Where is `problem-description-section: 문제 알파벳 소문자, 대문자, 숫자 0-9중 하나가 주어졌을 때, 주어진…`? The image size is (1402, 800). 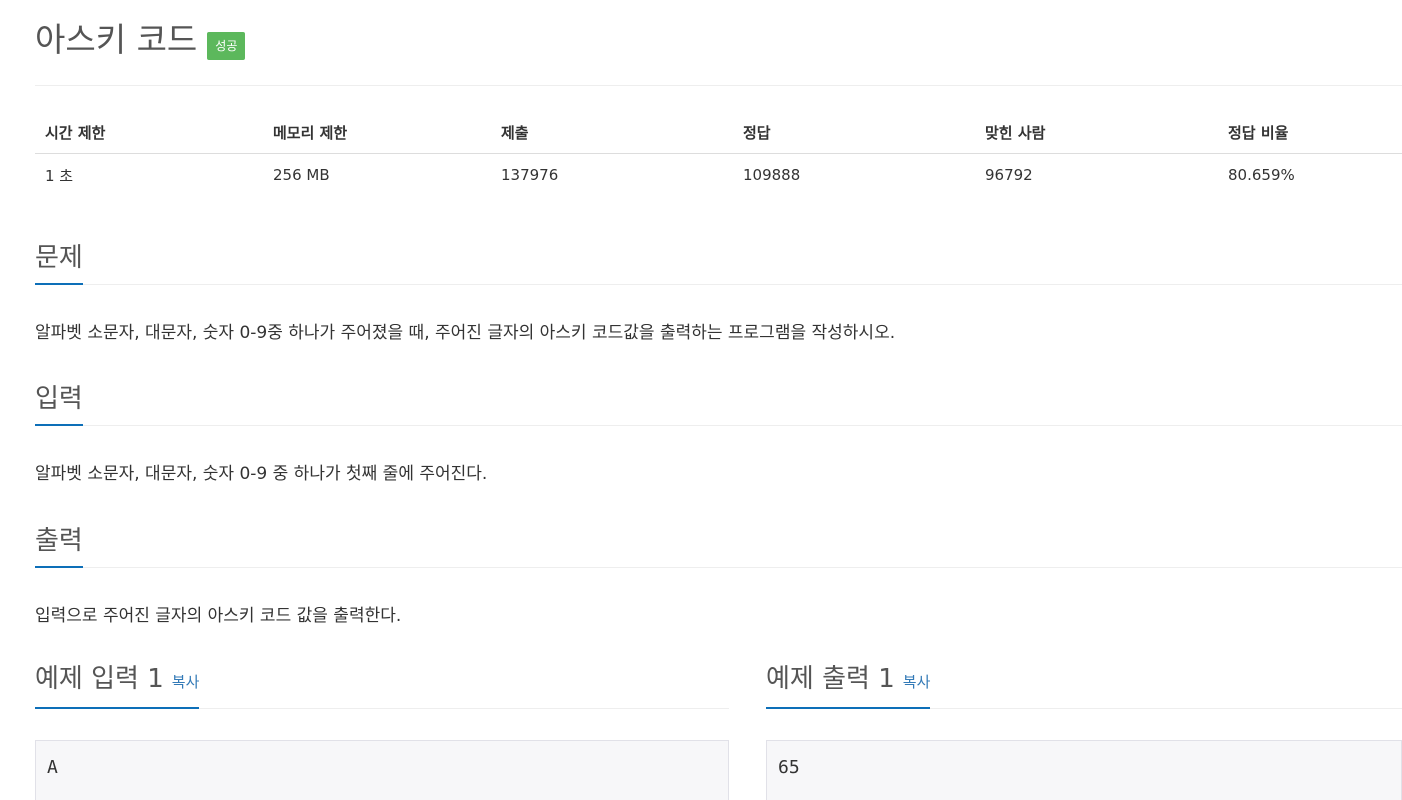 problem-description-section: 문제 알파벳 소문자, 대문자, 숫자 0-9중 하나가 주어졌을 때, 주어진… is located at coordinates (718, 291).